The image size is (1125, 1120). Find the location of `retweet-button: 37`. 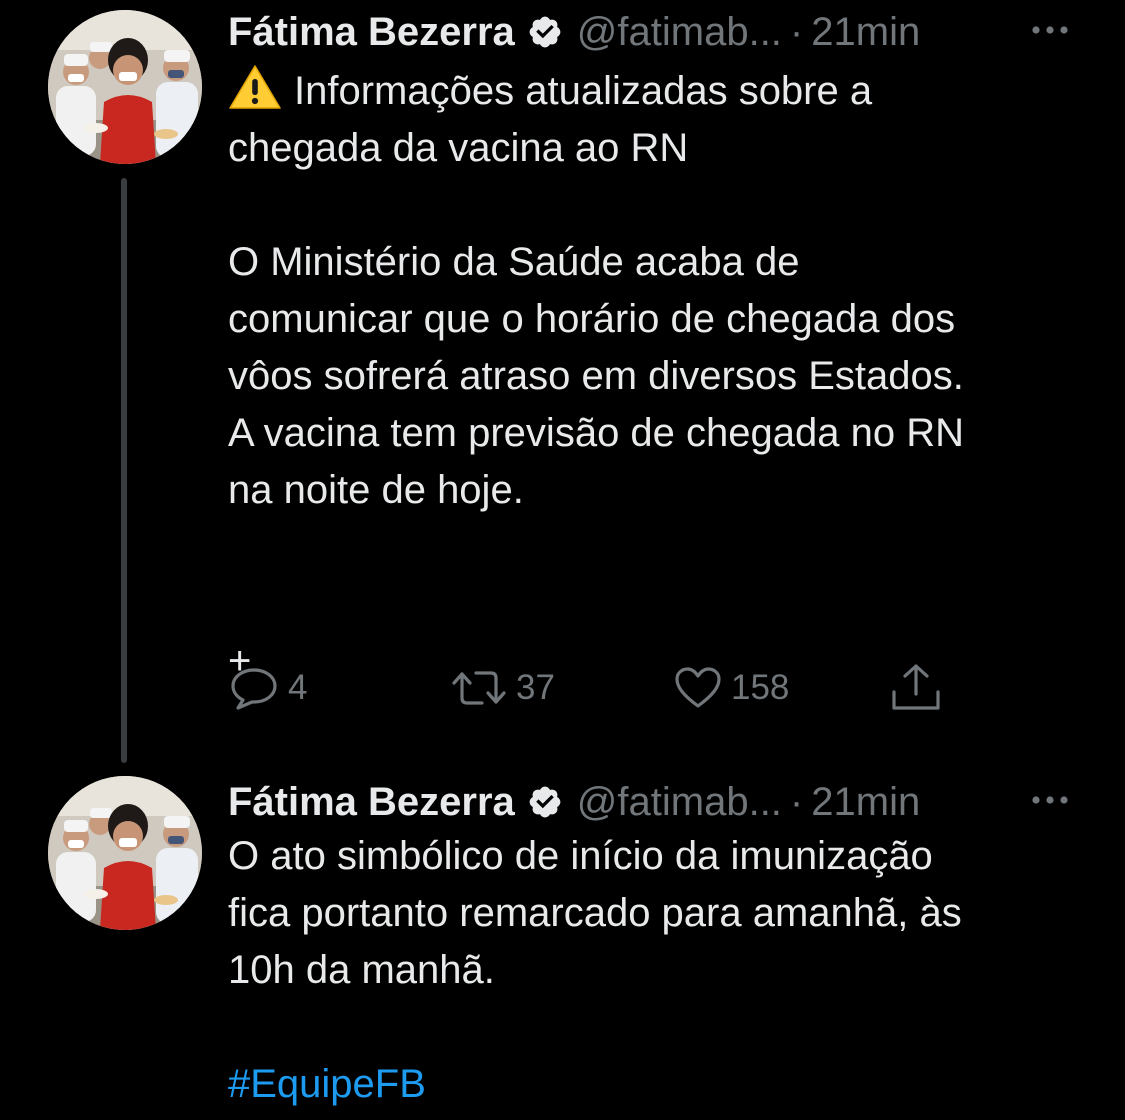

retweet-button: 37 is located at coordinates (502, 688).